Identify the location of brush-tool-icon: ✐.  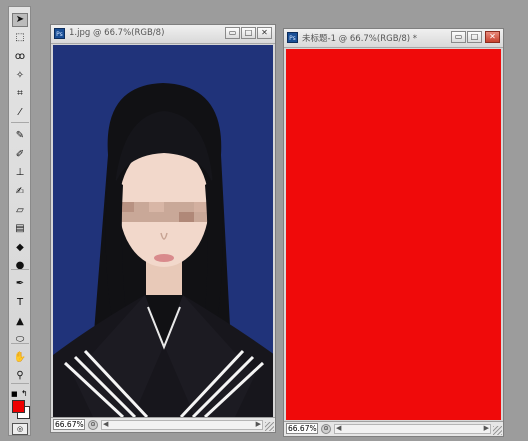
(20, 155).